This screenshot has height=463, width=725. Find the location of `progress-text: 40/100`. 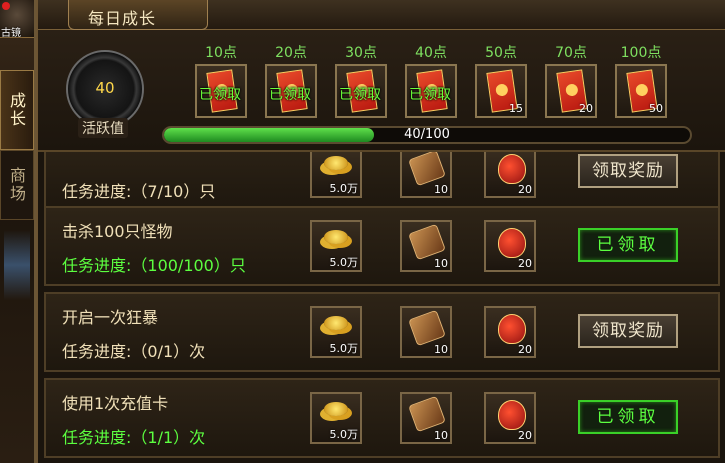

progress-text: 40/100 is located at coordinates (427, 134).